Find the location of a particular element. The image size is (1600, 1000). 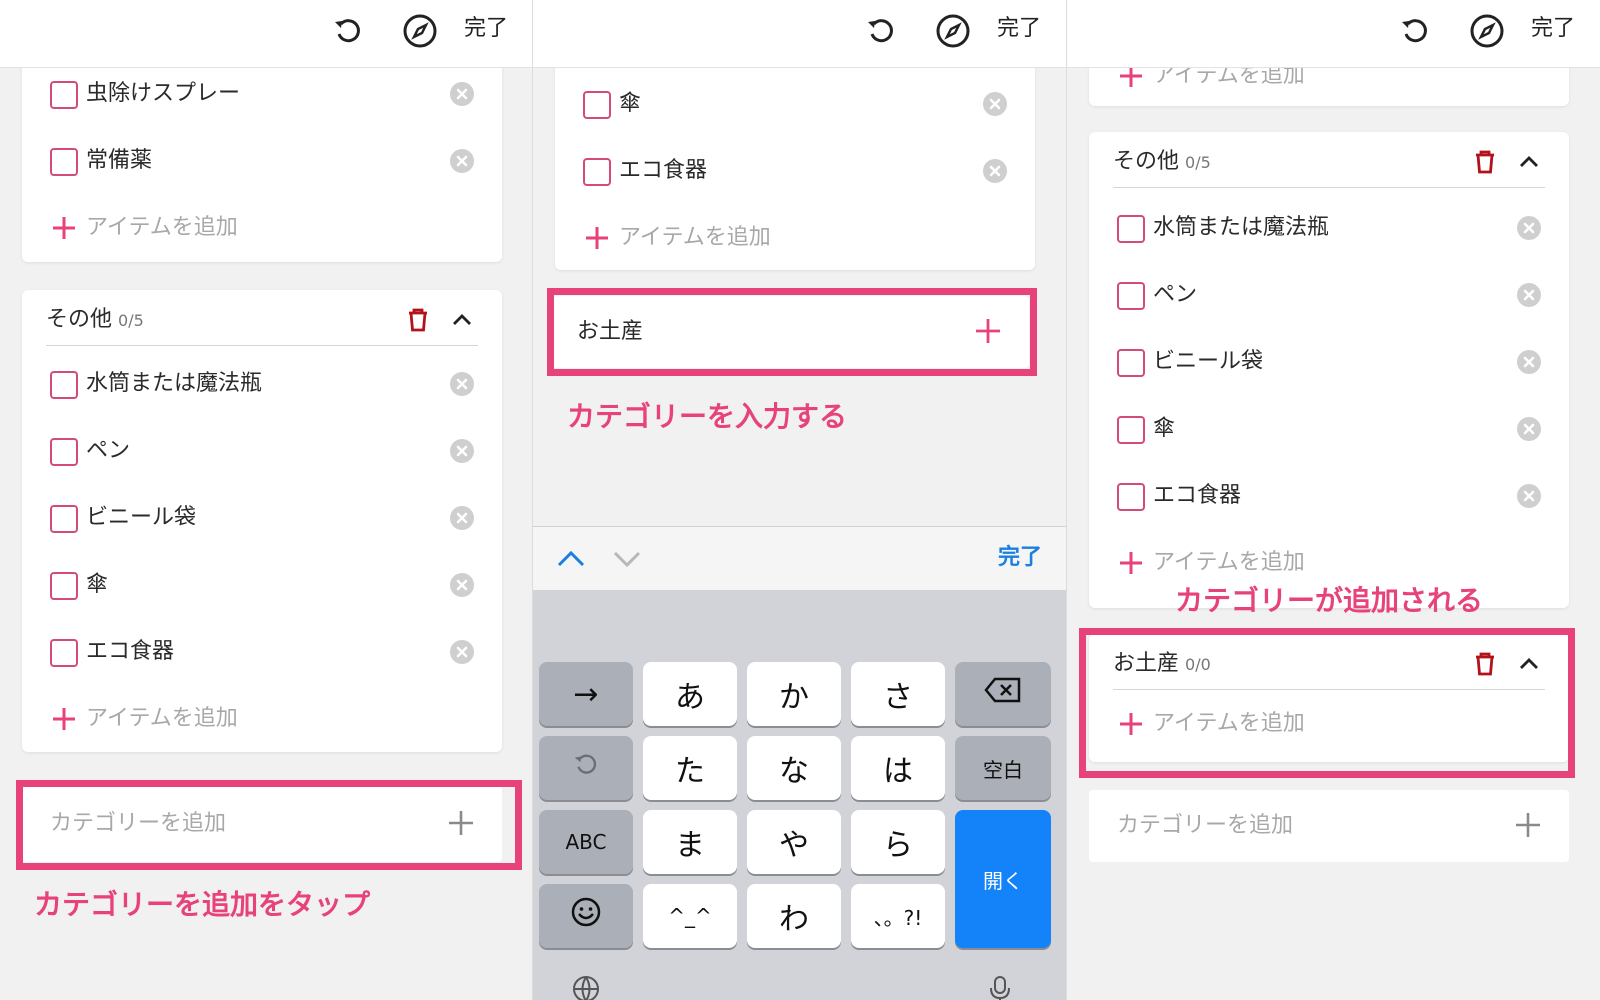

globe-icon is located at coordinates (586, 987).